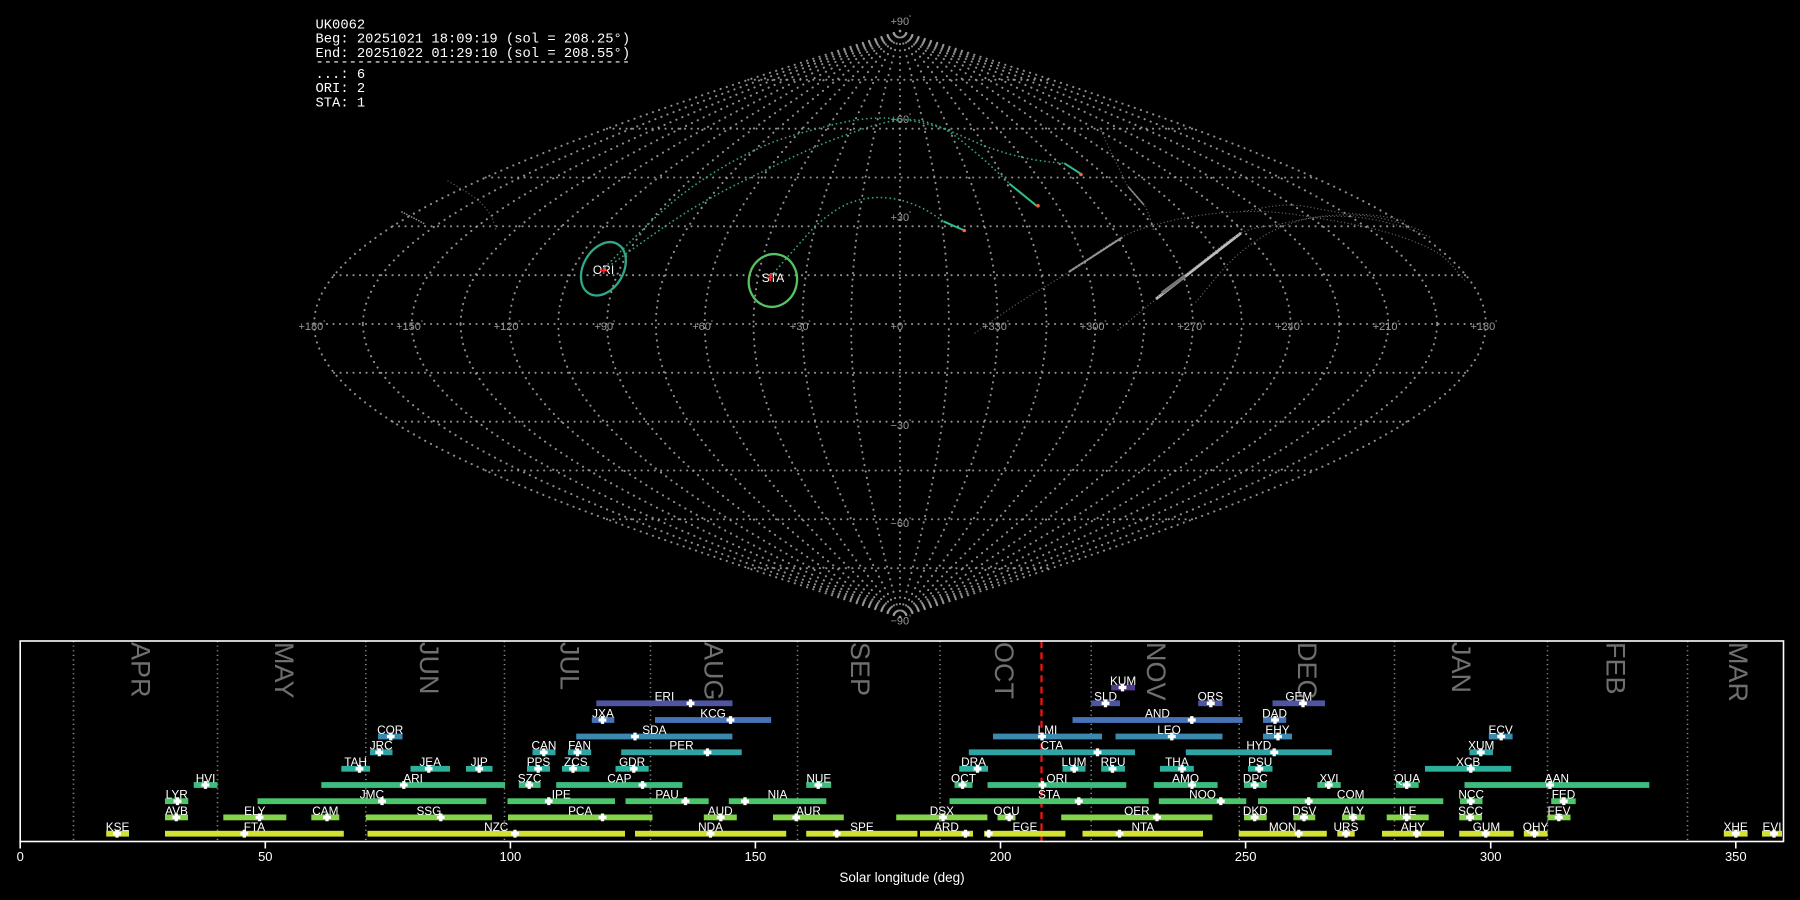  What do you see at coordinates (1185, 778) in the screenshot?
I see `svg-text: AMO` at bounding box center [1185, 778].